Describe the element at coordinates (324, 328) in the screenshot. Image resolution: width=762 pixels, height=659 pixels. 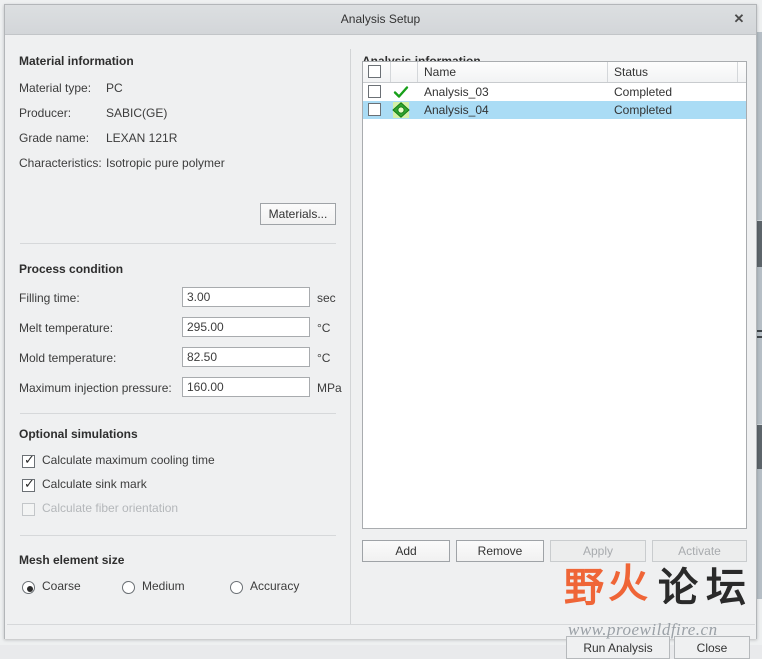
I see `melt-temperature-unit: °C` at that location.